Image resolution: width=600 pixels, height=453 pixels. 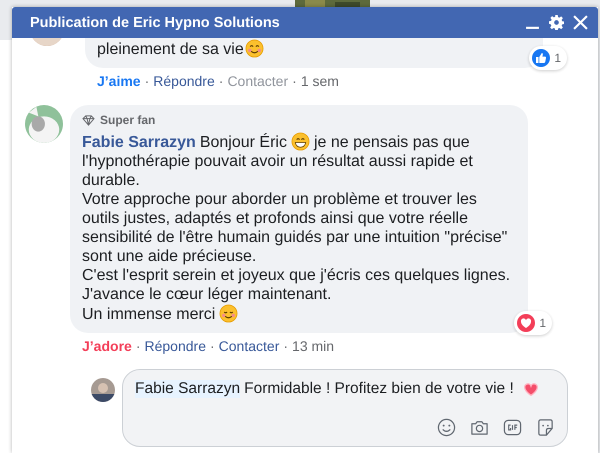 I want to click on comment-text: l'hypnothérapie pouvait avoir un résultat aussi rapide et durable., so click(x=277, y=171).